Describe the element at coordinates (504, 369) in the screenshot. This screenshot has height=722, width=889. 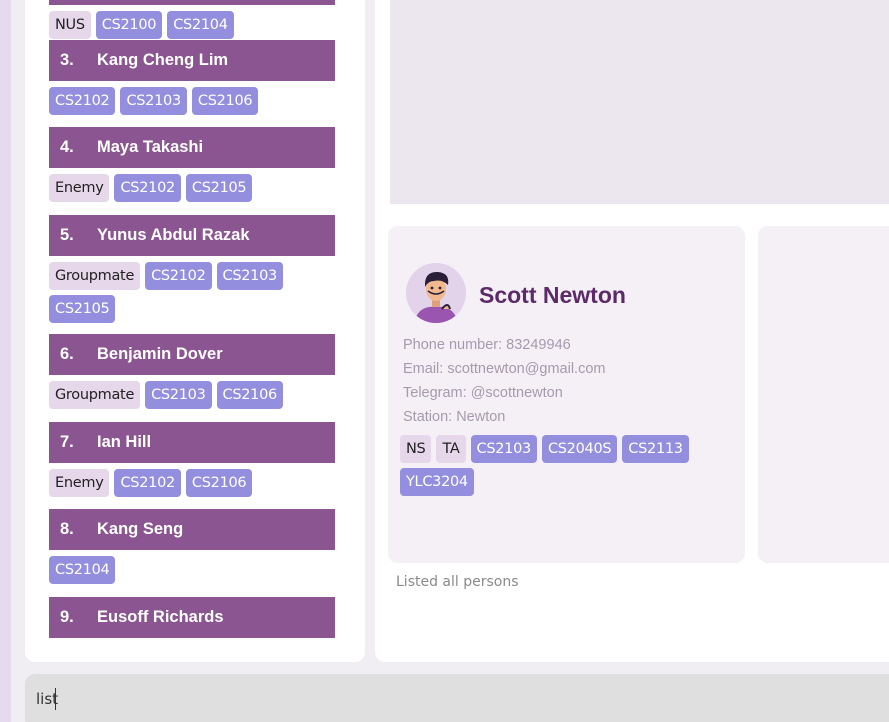
I see `detail-email: Email: scottnewton@gmail.com` at that location.